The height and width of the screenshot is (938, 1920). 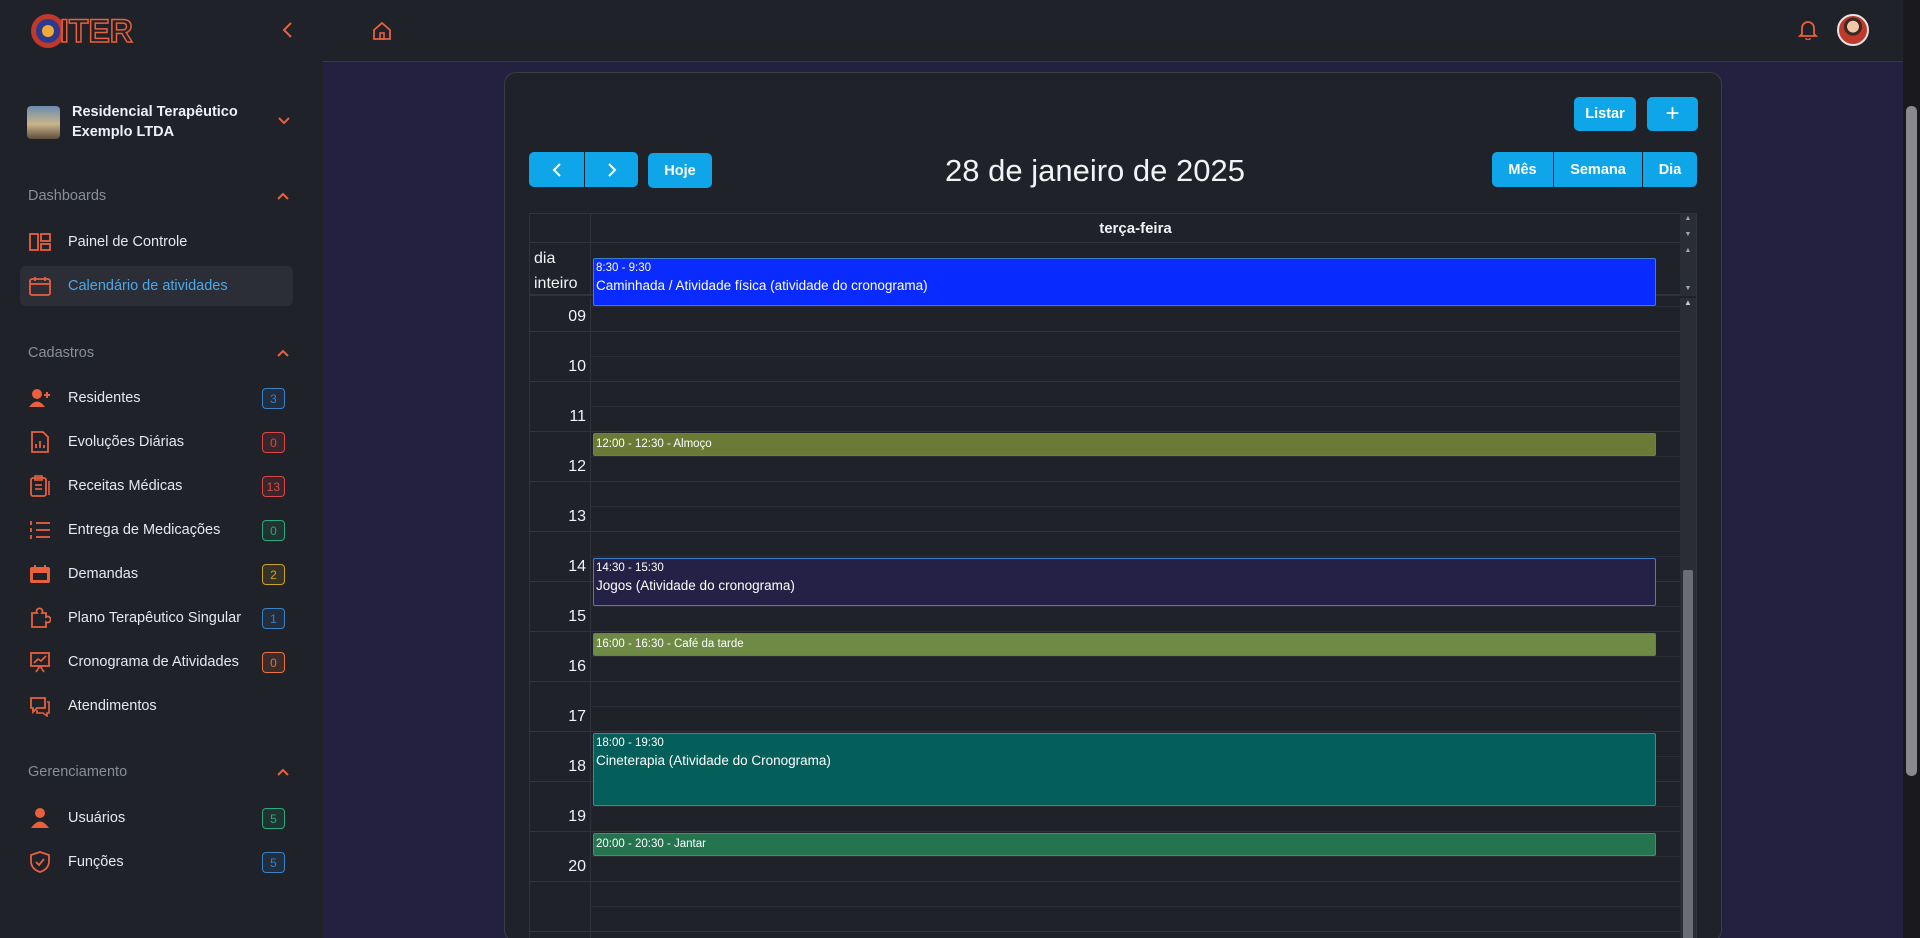 I want to click on user-avatar, so click(x=1853, y=30).